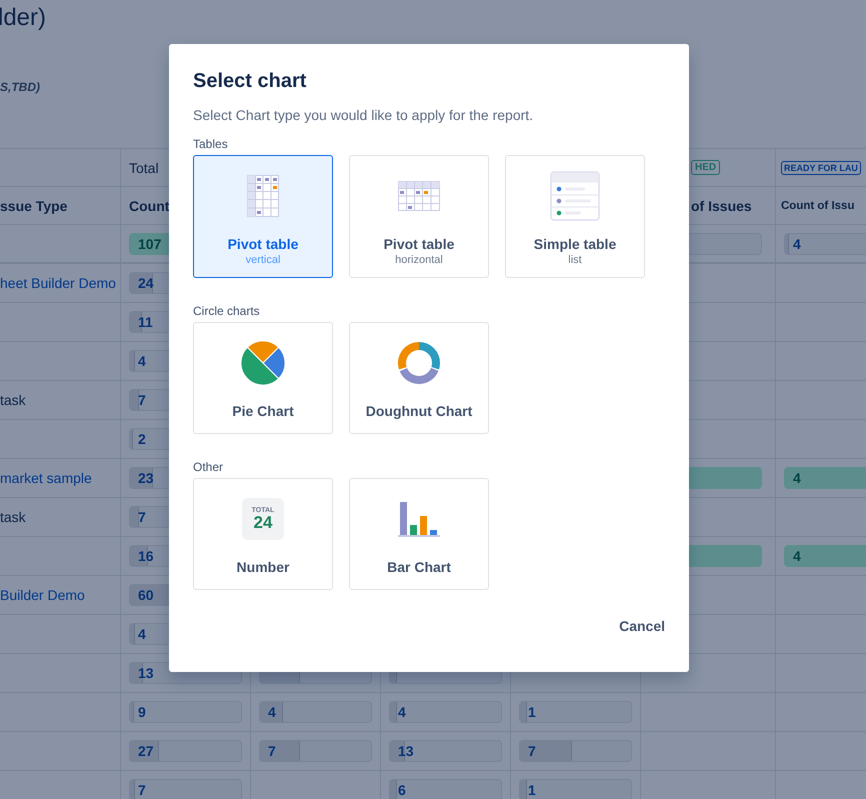 The image size is (866, 799). What do you see at coordinates (263, 196) in the screenshot?
I see `vertical-pivot-table-icon` at bounding box center [263, 196].